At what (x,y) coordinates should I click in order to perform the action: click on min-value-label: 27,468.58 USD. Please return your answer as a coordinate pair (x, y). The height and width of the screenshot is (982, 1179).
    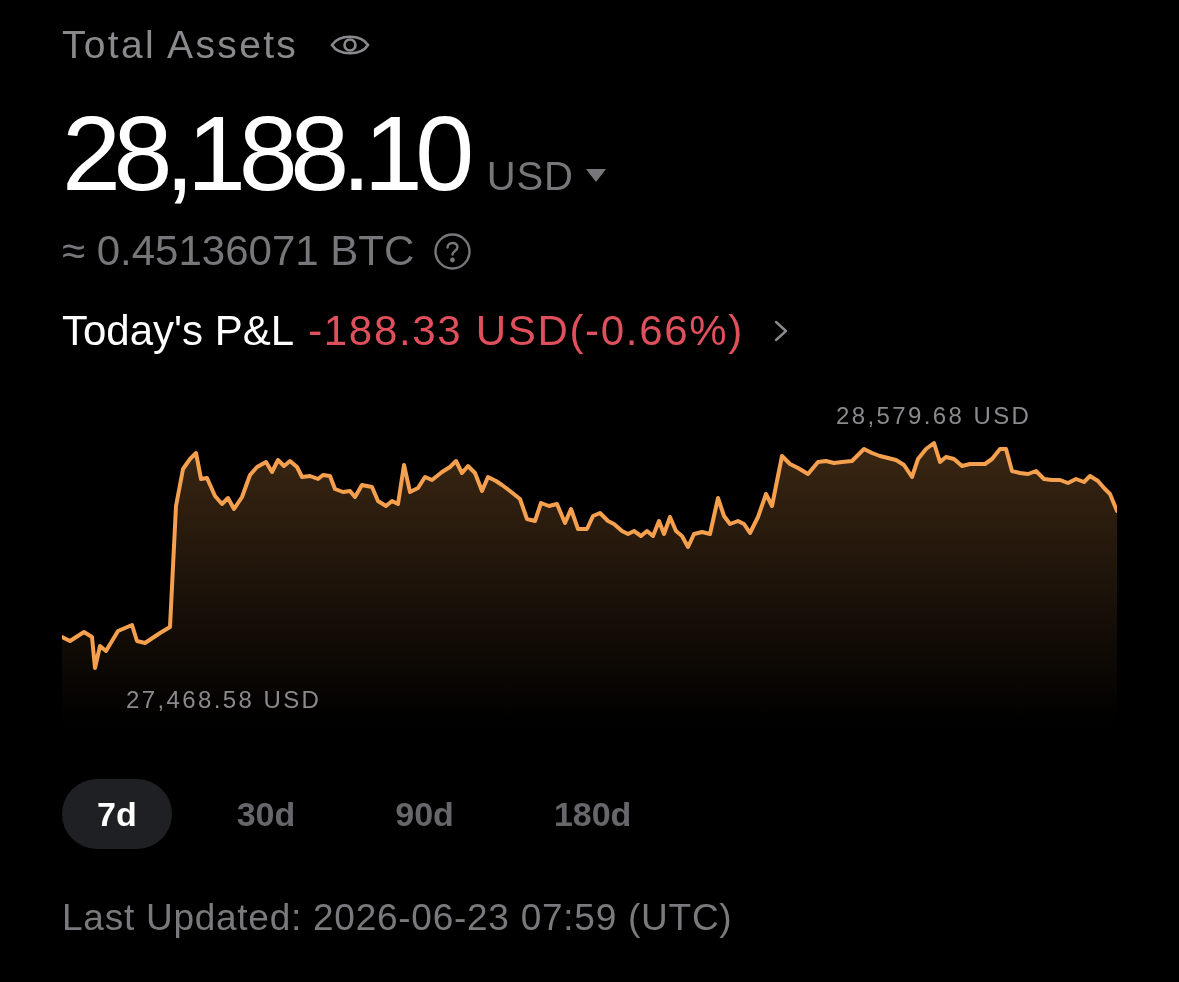
    Looking at the image, I should click on (224, 700).